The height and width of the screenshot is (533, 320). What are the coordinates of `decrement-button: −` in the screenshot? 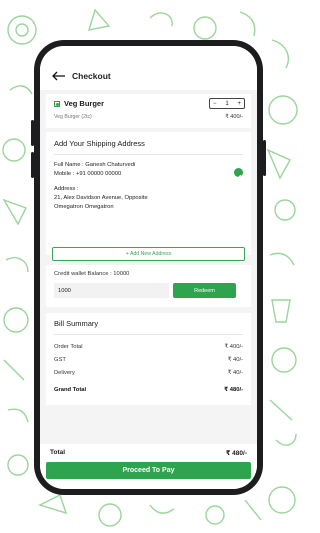 It's located at (215, 104).